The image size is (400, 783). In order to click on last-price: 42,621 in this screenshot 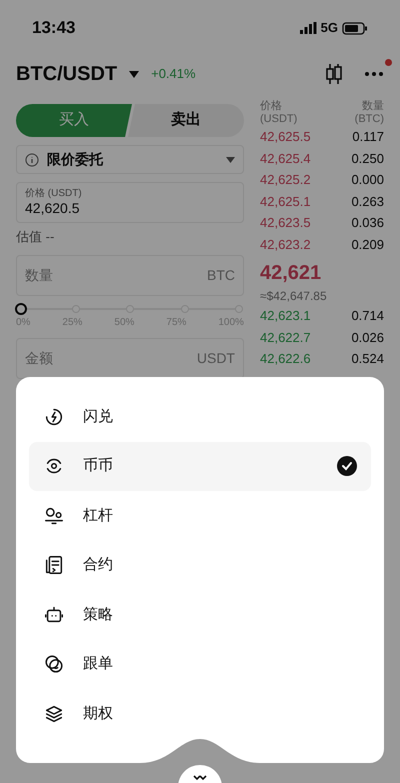, I will do `click(291, 273)`.